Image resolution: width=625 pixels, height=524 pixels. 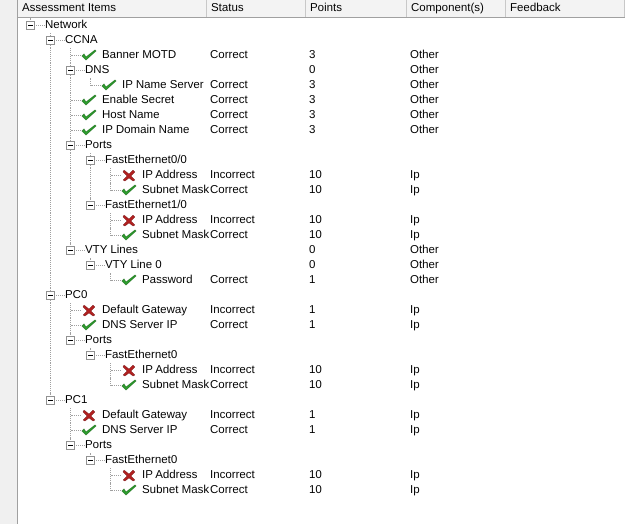 What do you see at coordinates (256, 8) in the screenshot?
I see `column-header: Status` at bounding box center [256, 8].